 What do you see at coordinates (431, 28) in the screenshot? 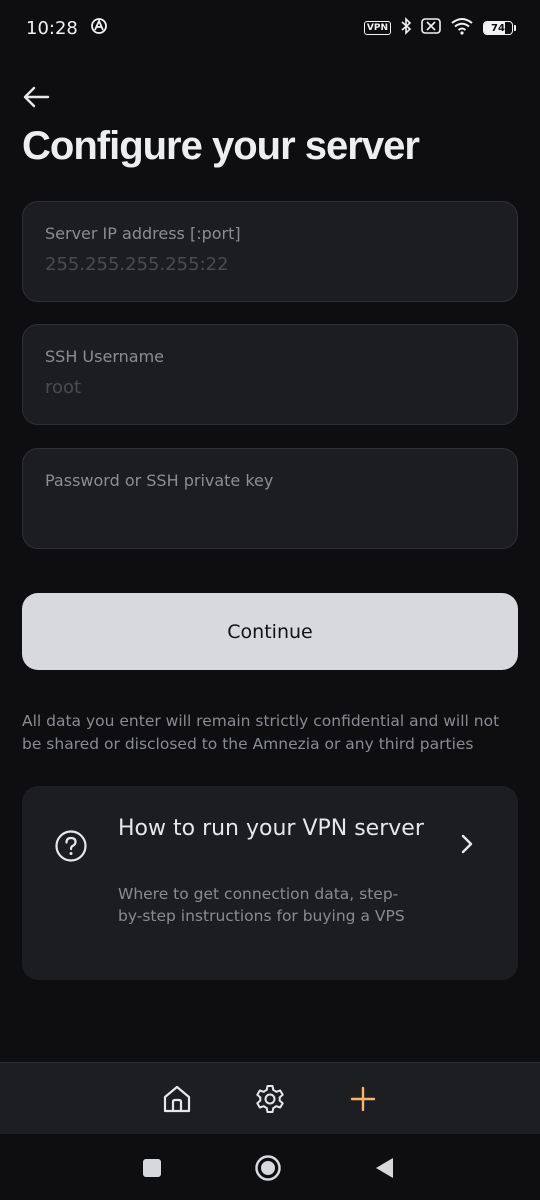
I see `no-sim-icon` at bounding box center [431, 28].